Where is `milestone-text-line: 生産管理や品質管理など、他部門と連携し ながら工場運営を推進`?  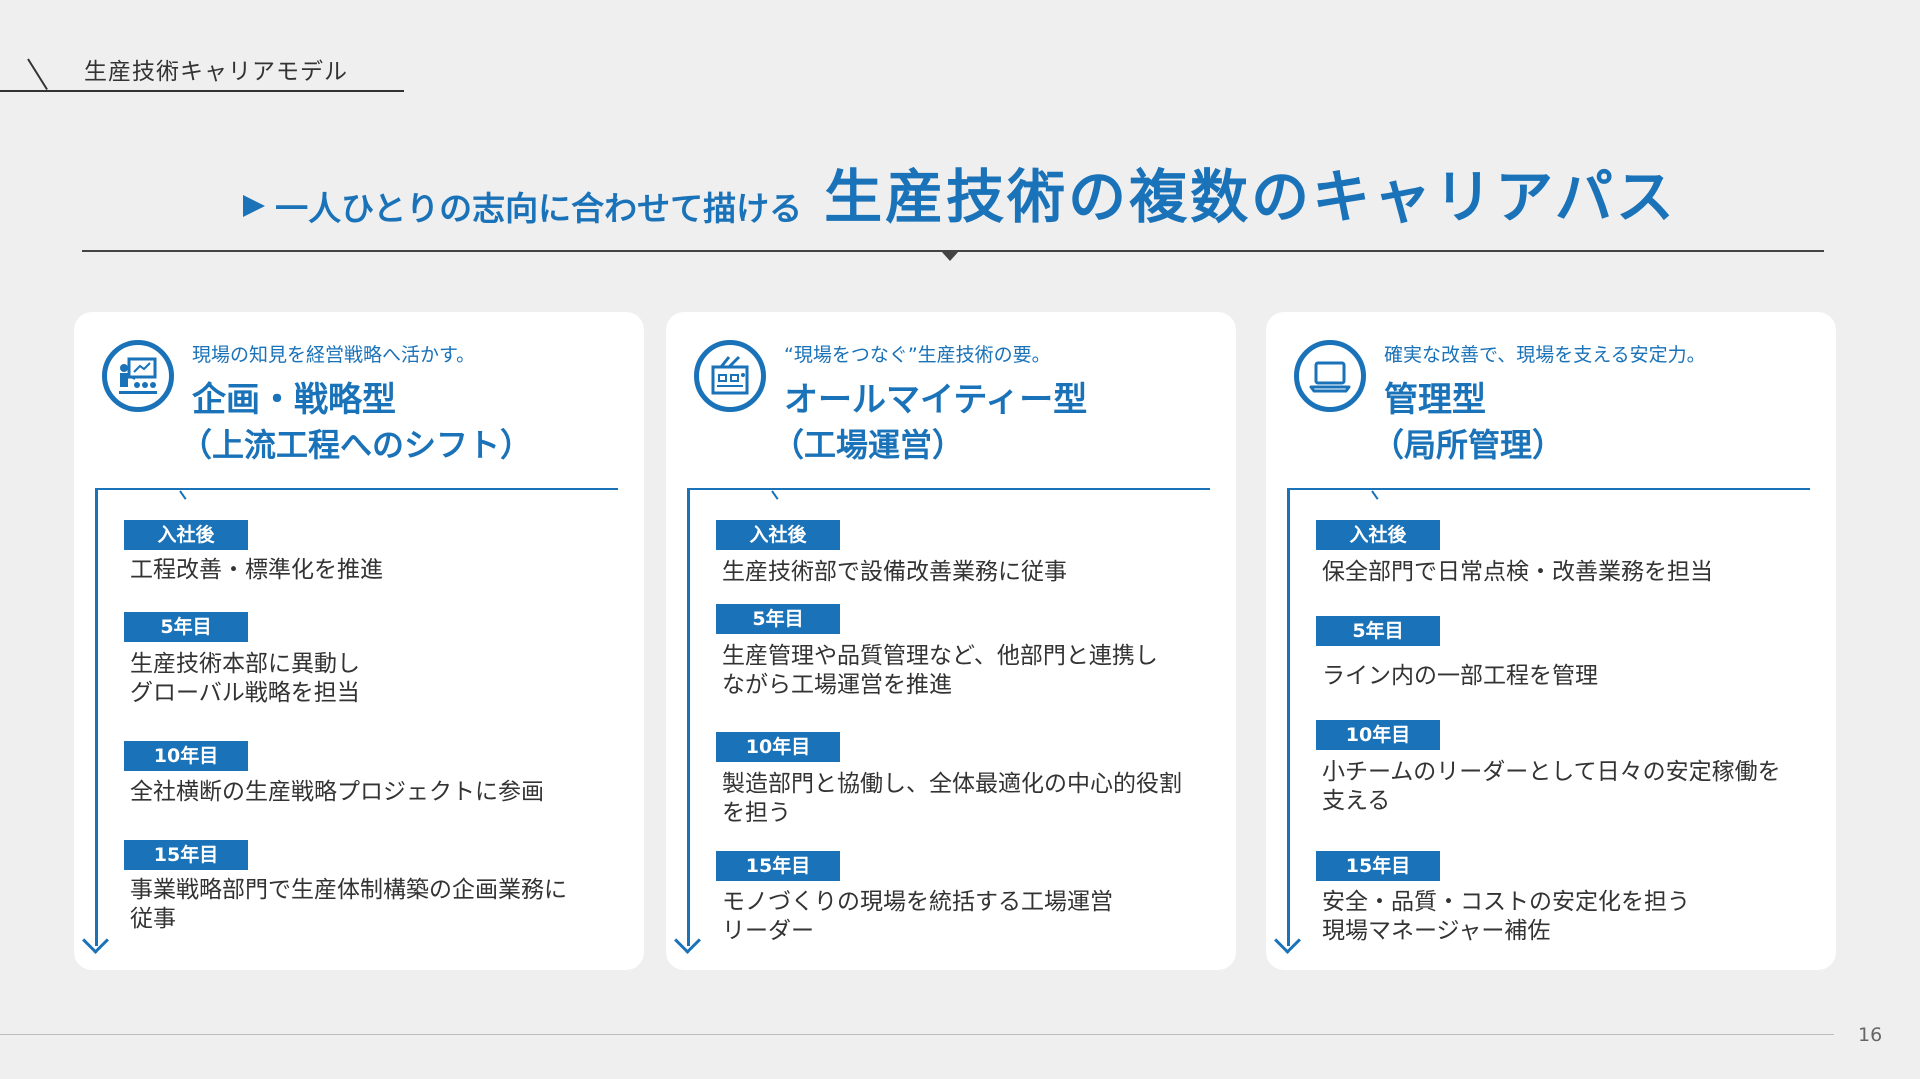 milestone-text-line: 生産管理や品質管理など、他部門と連携し ながら工場運営を推進 is located at coordinates (940, 670).